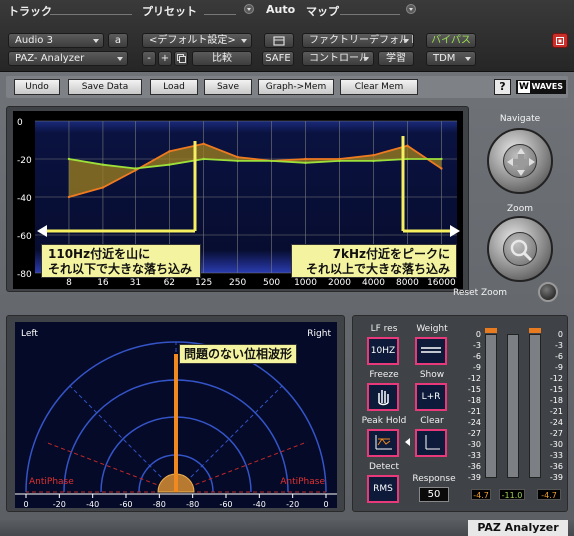 The width and height of the screenshot is (574, 536). I want to click on phase-x-tick-label: -60, so click(225, 504).